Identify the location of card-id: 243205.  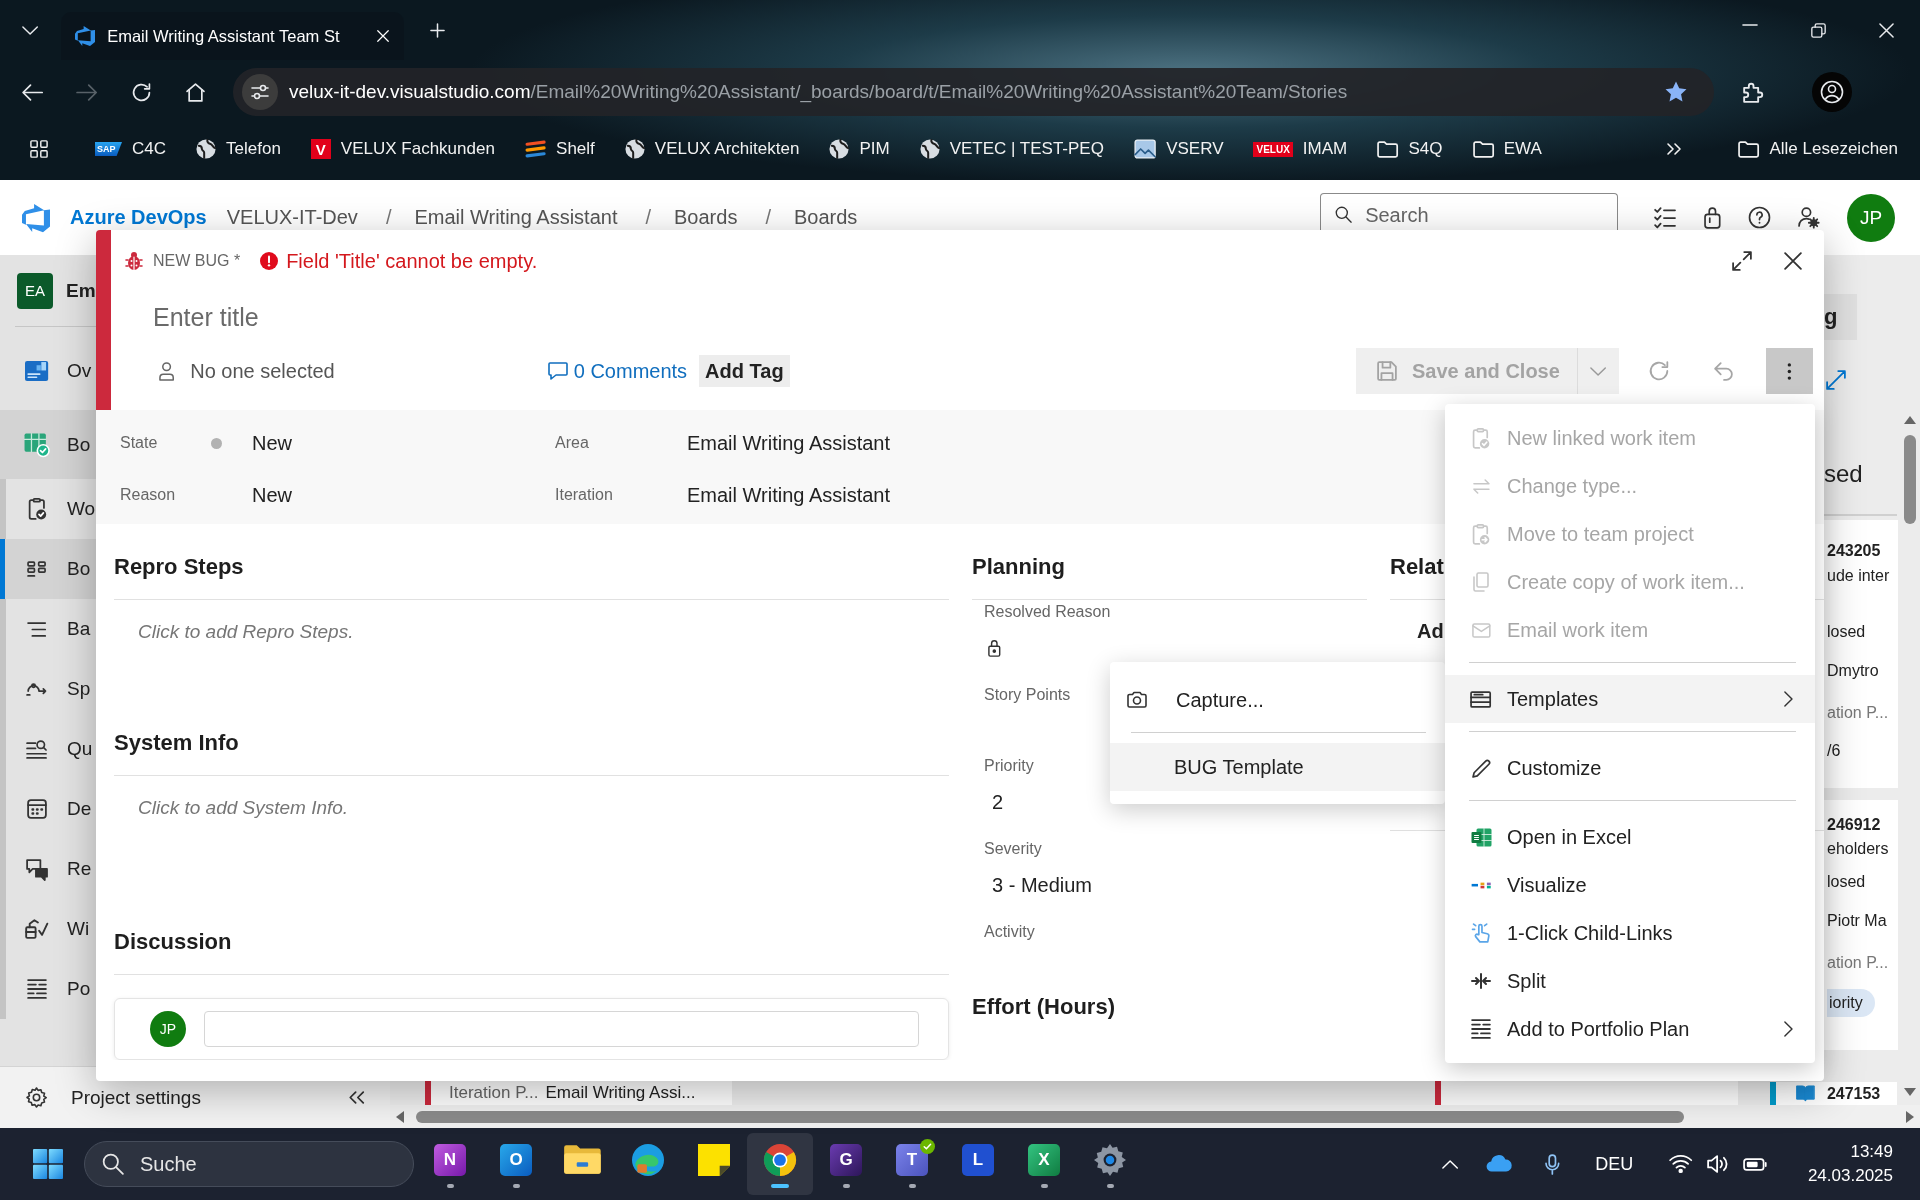
(1854, 551).